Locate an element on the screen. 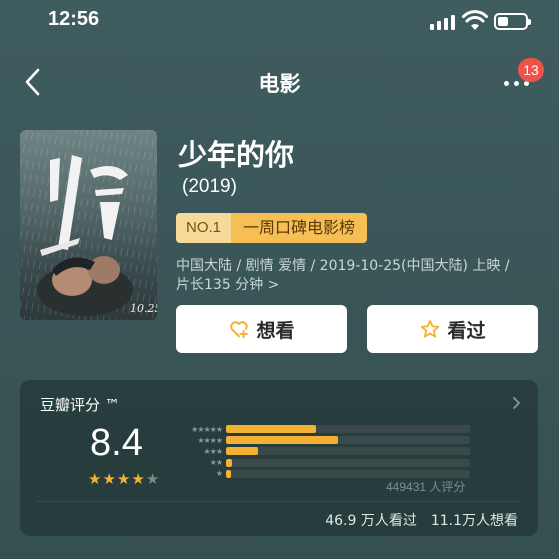 This screenshot has height=559, width=559. rating-stars: ★ ★ ★ ★ ★ is located at coordinates (123, 479).